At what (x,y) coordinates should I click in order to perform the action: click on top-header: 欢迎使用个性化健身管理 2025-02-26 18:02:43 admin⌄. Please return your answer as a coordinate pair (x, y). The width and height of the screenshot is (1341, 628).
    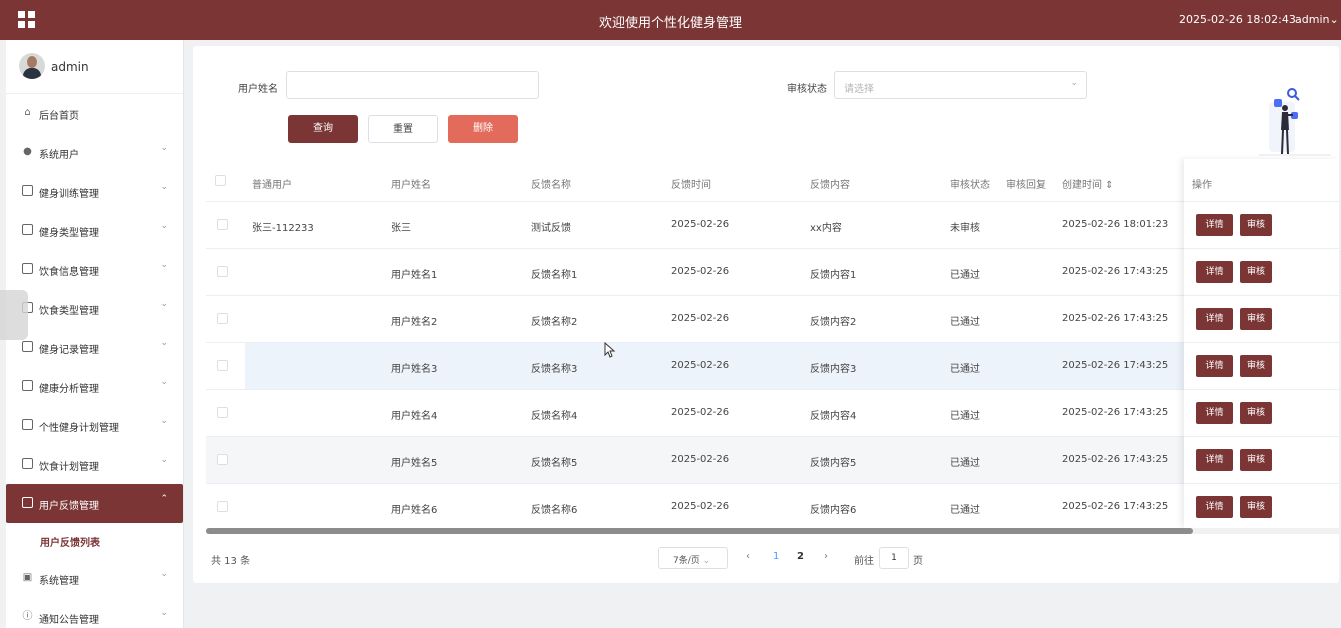
    Looking at the image, I should click on (670, 20).